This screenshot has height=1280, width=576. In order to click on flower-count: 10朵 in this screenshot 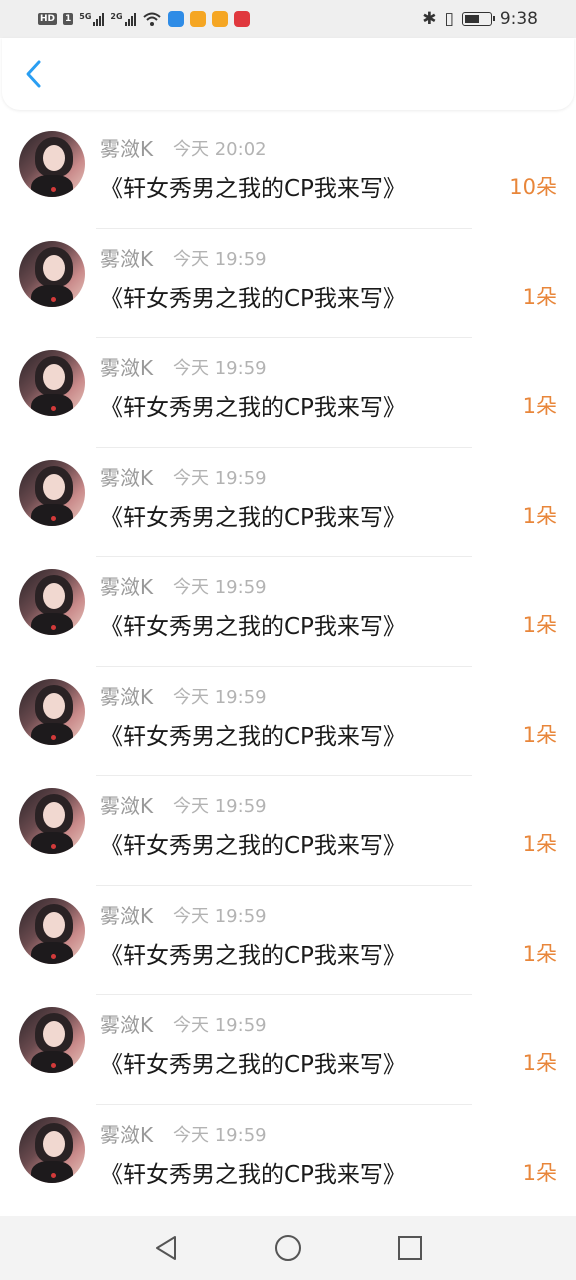, I will do `click(533, 187)`.